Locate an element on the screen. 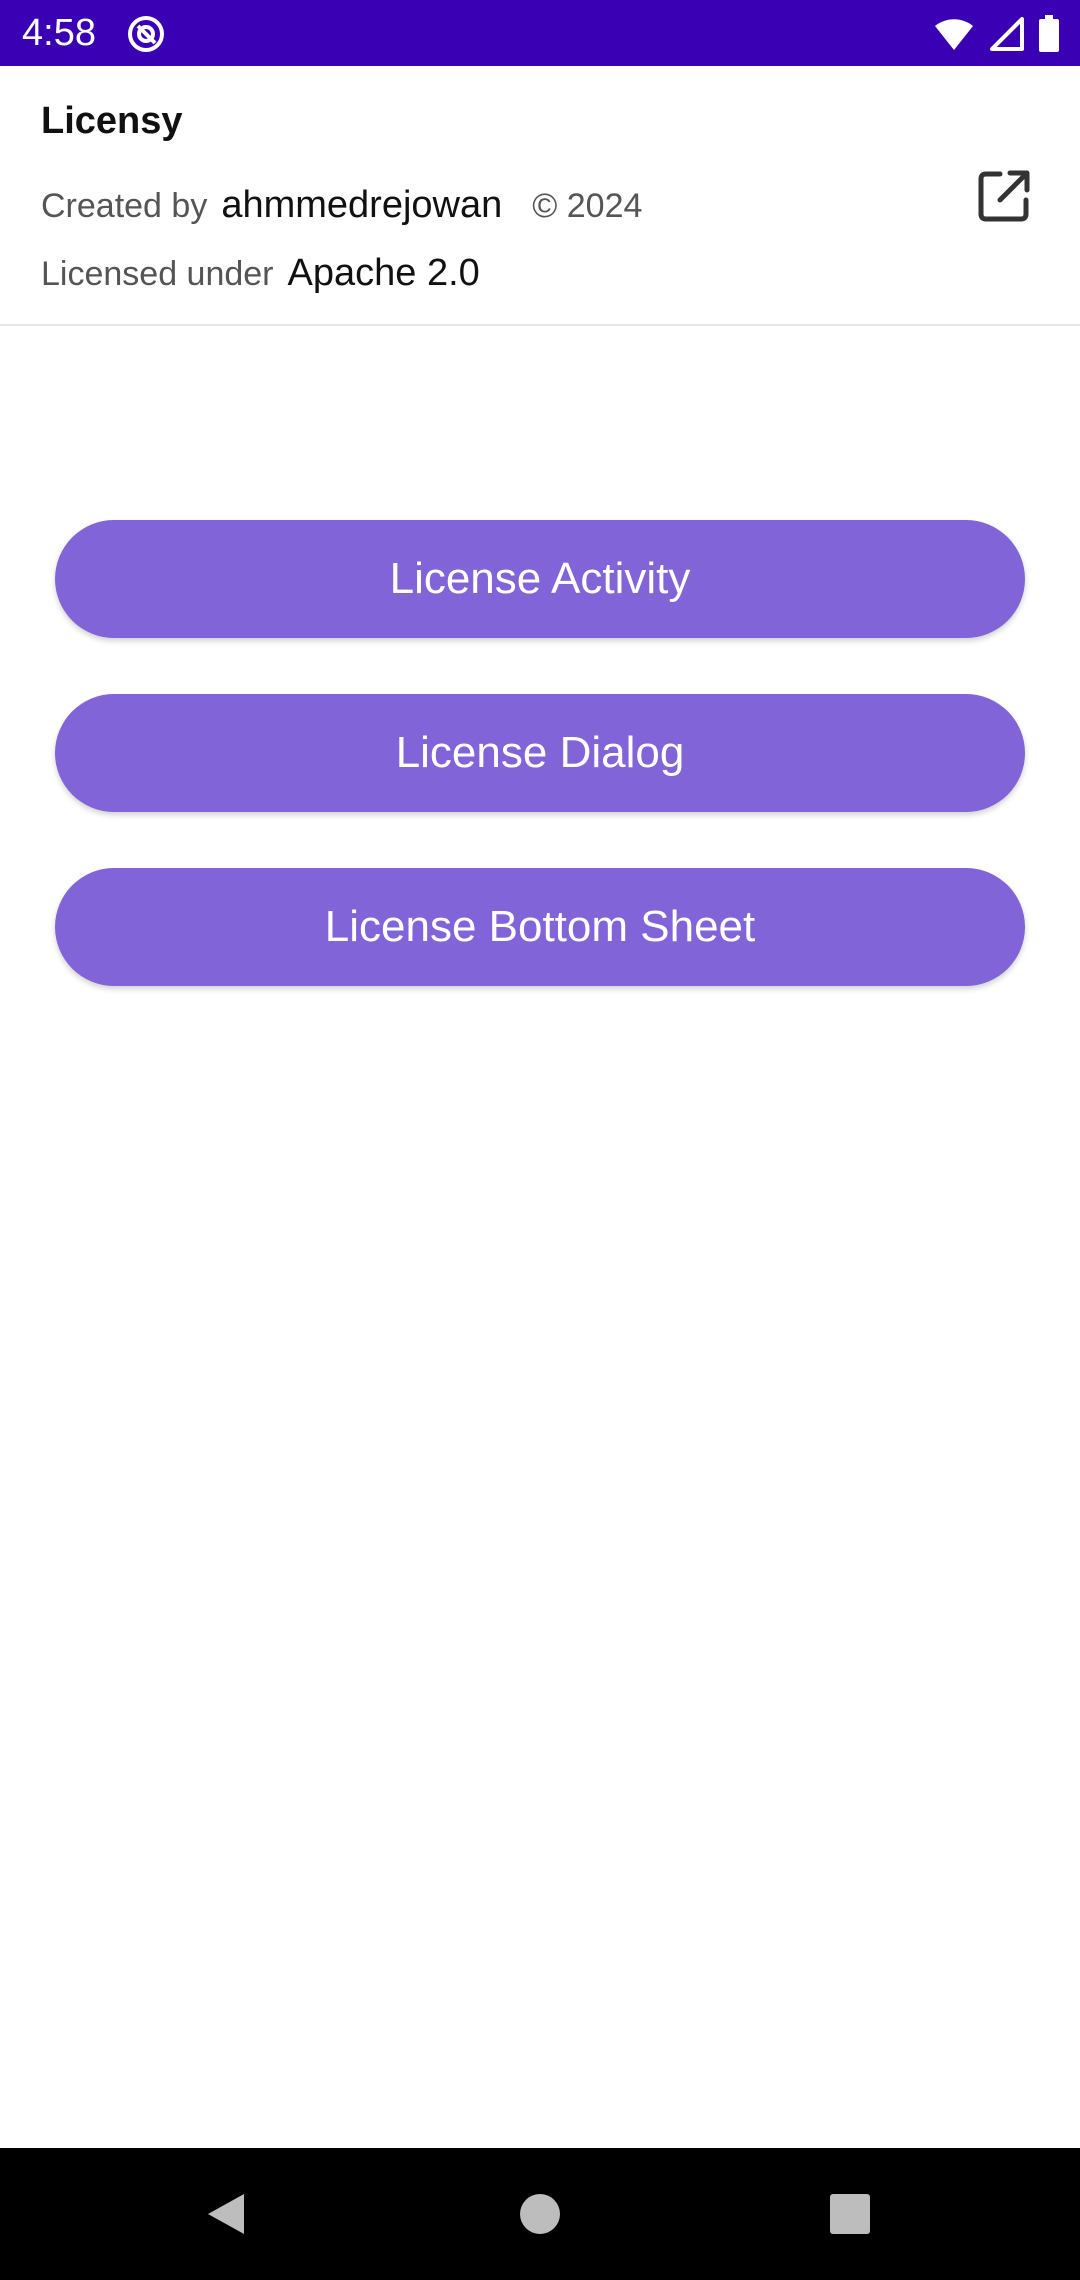 The image size is (1080, 2280). license-dialog-button: License Dialog is located at coordinates (540, 753).